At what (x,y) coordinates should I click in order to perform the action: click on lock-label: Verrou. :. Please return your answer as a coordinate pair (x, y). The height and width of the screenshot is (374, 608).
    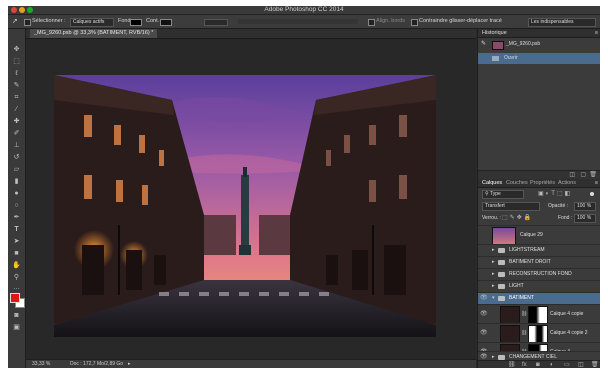
    Looking at the image, I should click on (491, 218).